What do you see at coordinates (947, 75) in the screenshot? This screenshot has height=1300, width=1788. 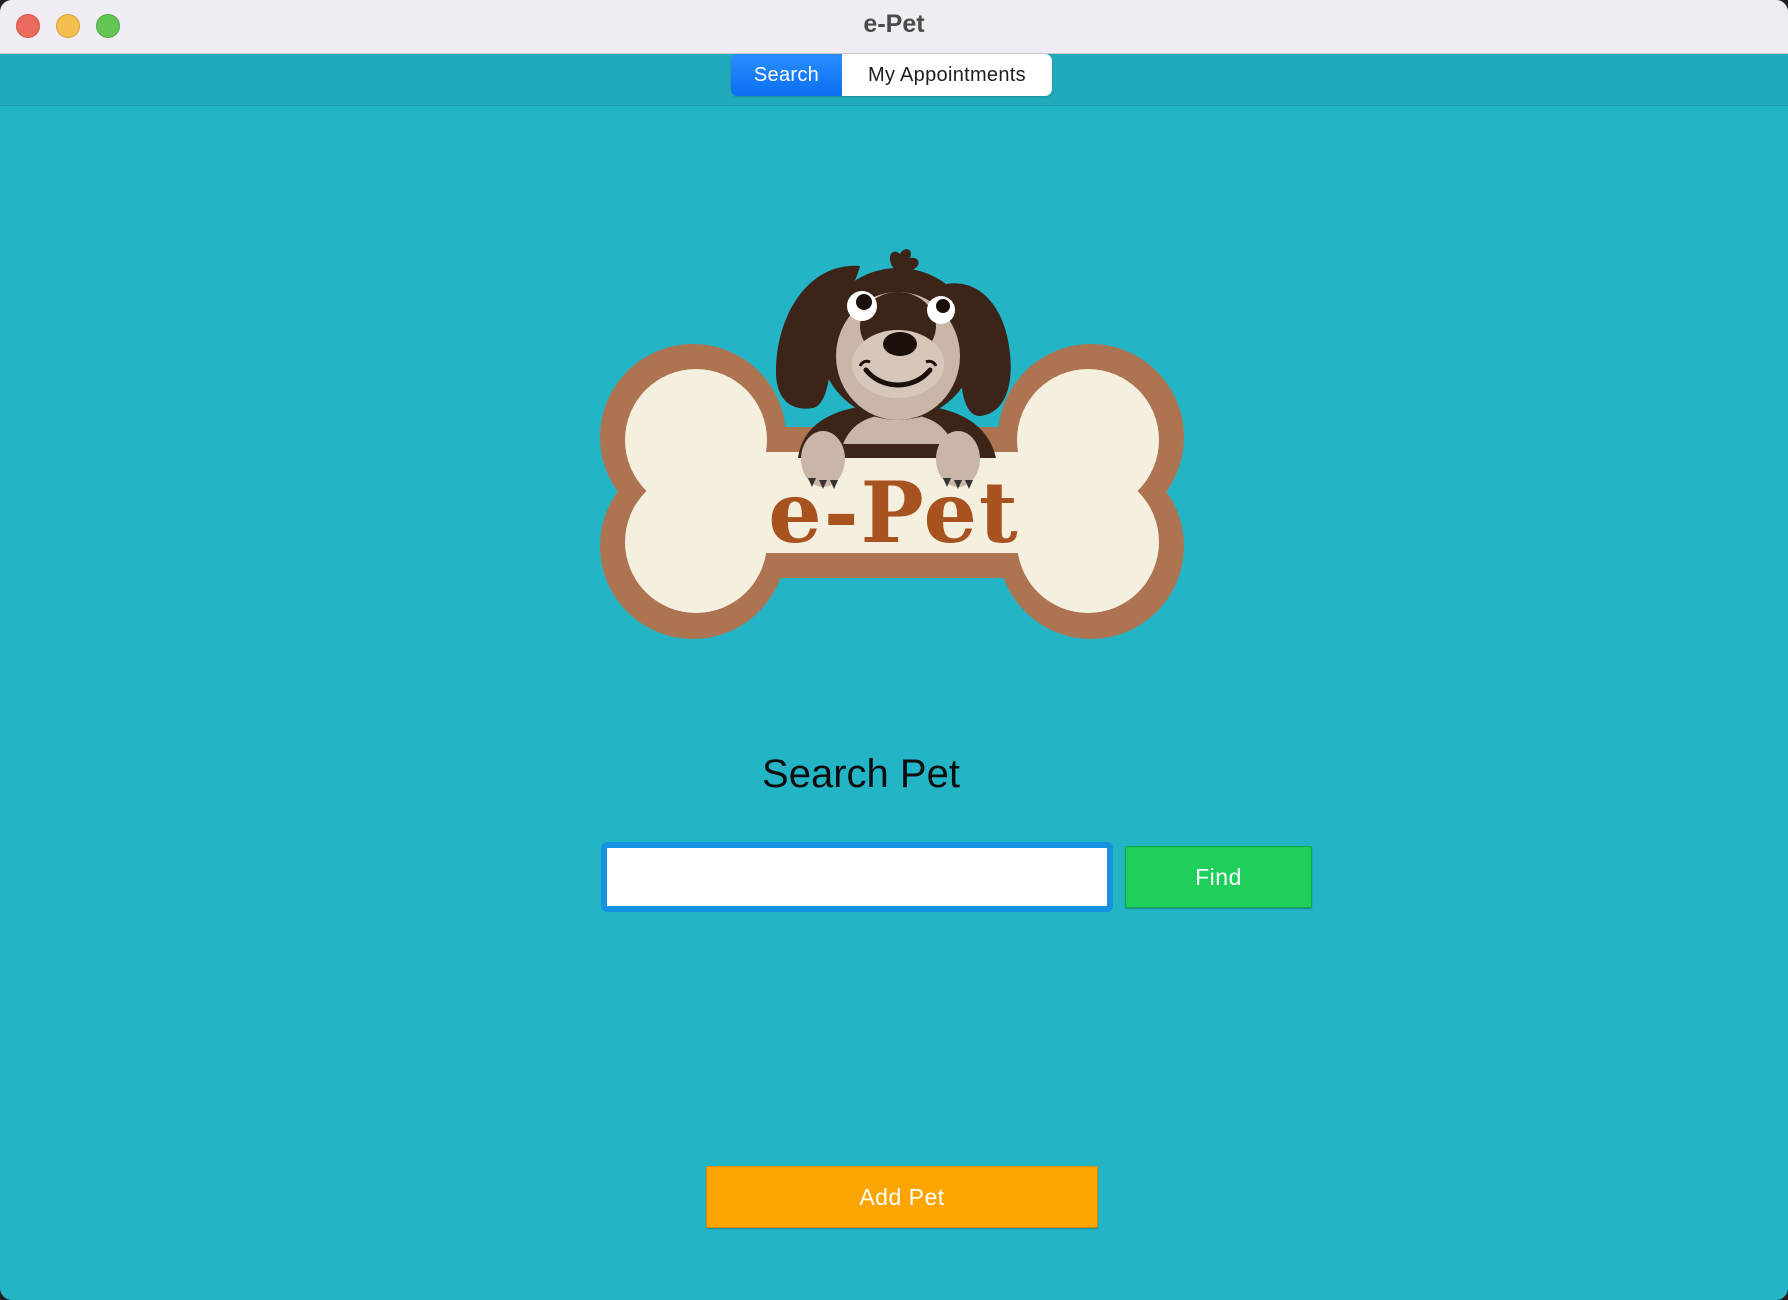 I see `tab-my-appointments: My Appointments` at bounding box center [947, 75].